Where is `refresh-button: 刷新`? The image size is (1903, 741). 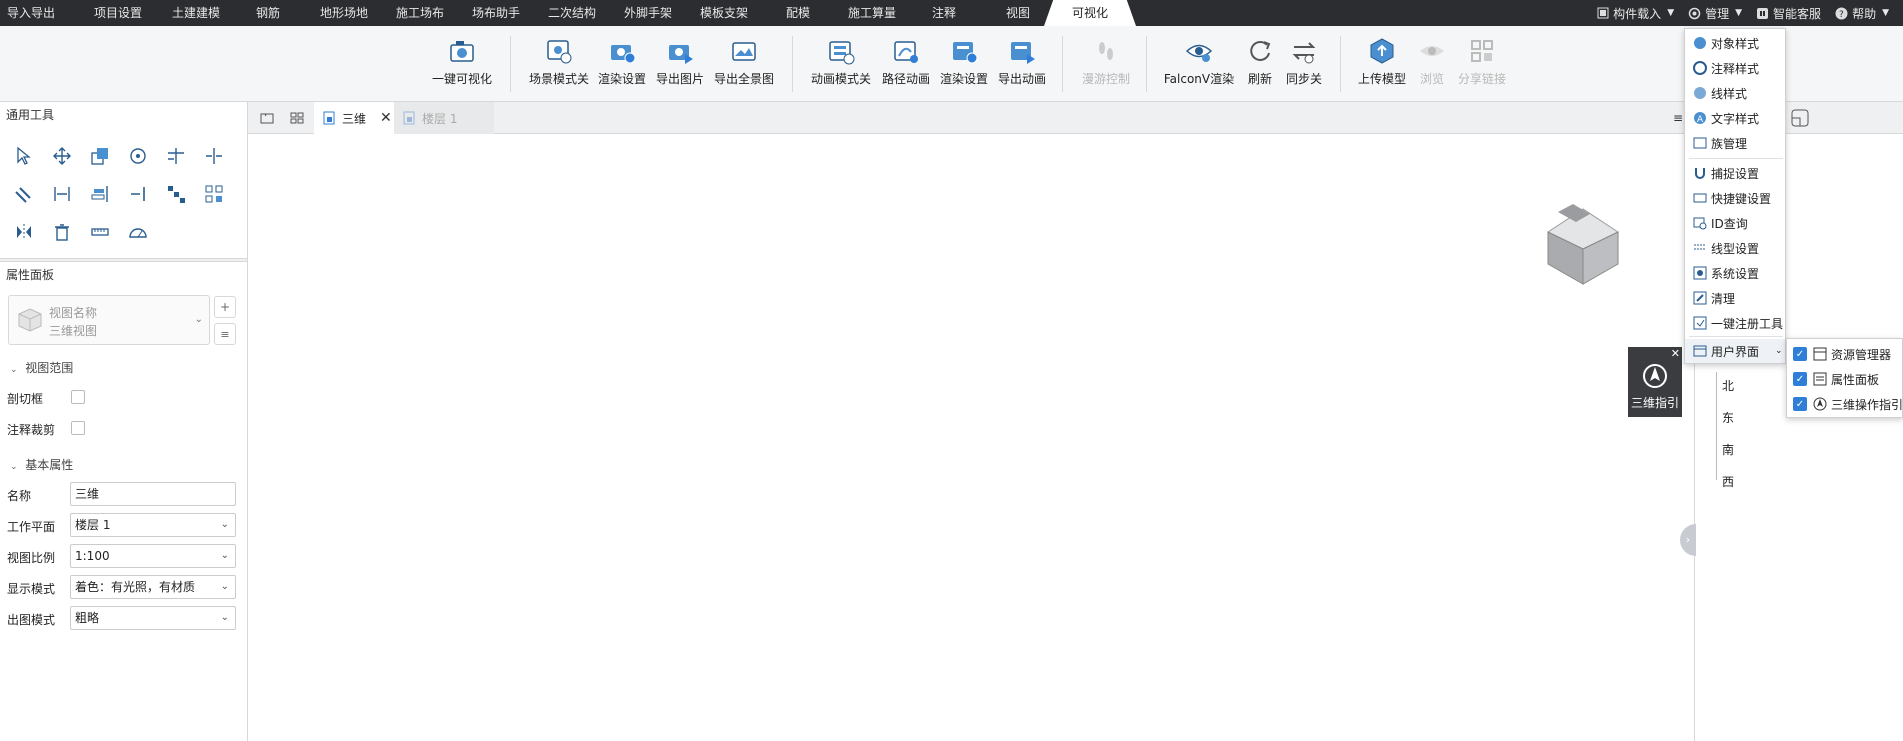
refresh-button: 刷新 is located at coordinates (1260, 61).